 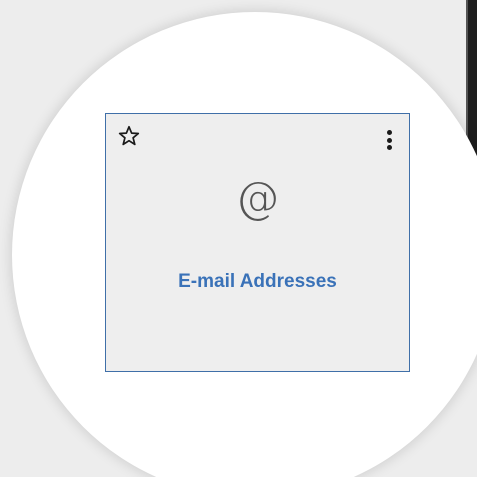 I want to click on star-icon, so click(x=129, y=136).